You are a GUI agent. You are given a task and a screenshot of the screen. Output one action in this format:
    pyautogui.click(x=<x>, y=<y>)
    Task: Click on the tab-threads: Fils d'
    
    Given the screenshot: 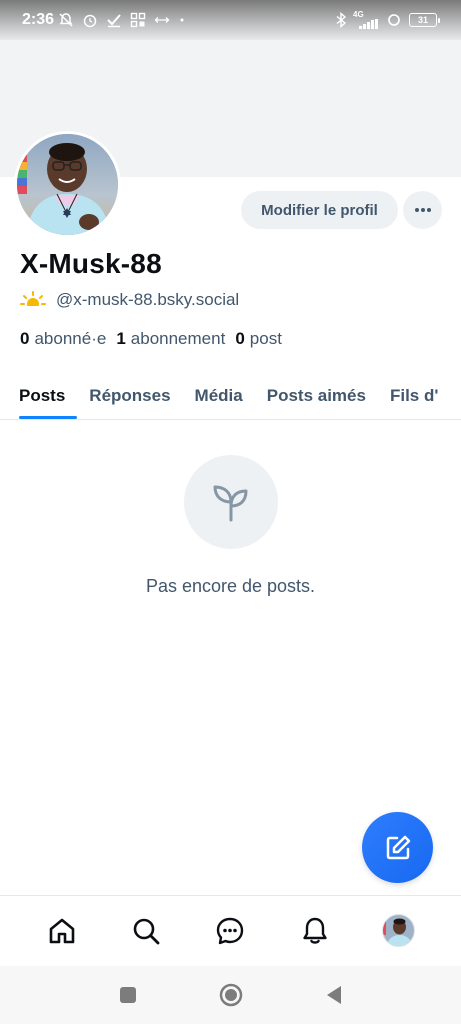 What is the action you would take?
    pyautogui.click(x=414, y=395)
    